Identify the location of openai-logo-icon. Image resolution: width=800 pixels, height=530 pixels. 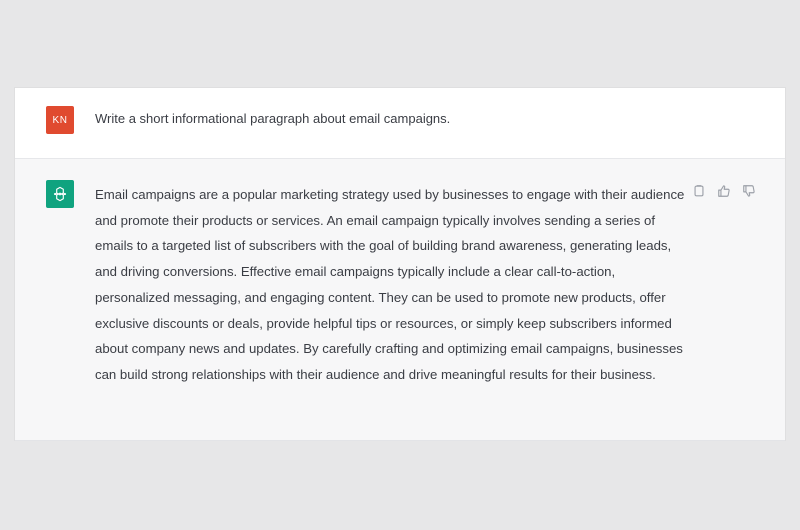
(60, 194).